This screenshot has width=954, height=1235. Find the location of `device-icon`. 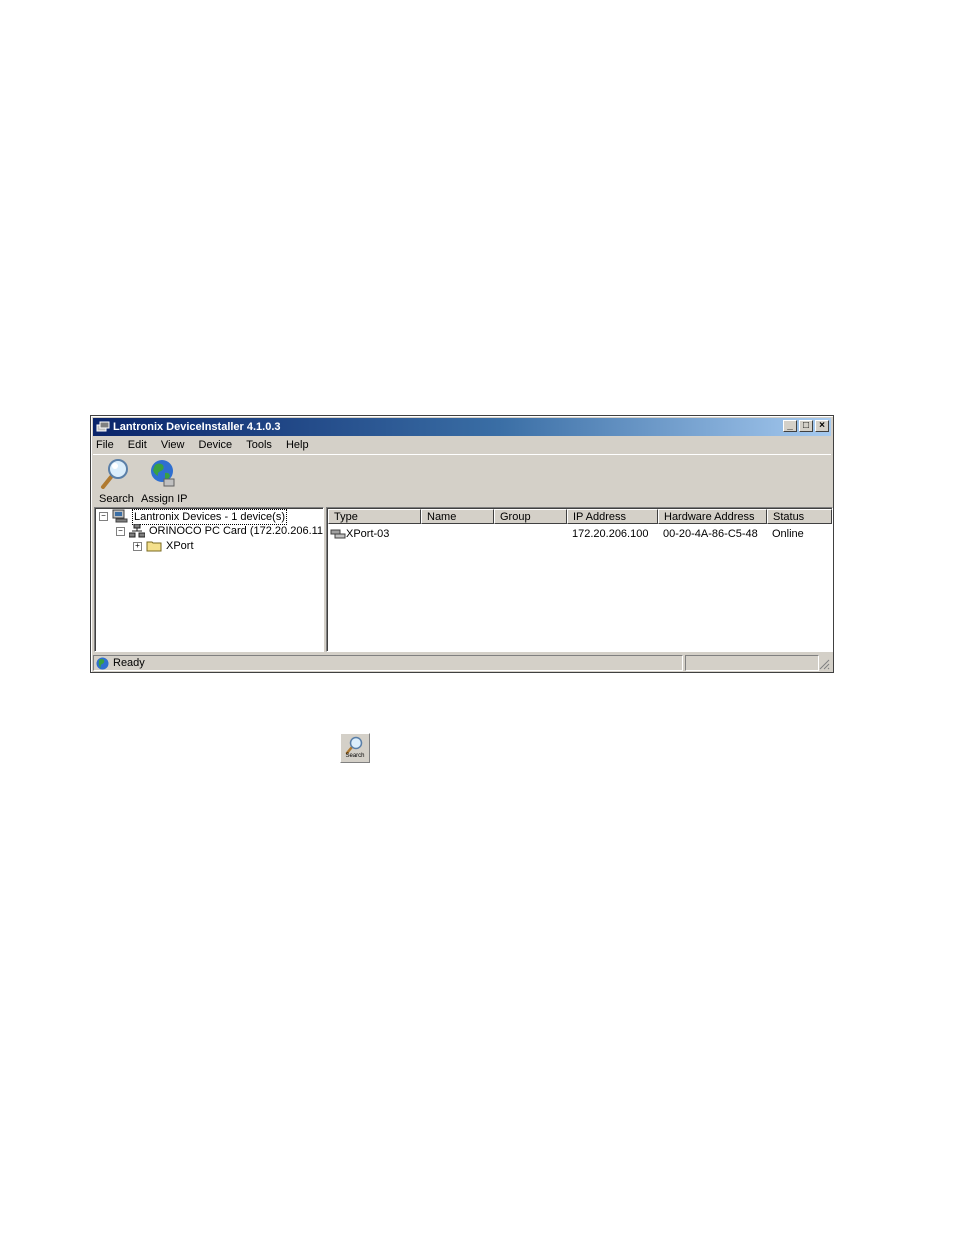

device-icon is located at coordinates (338, 534).